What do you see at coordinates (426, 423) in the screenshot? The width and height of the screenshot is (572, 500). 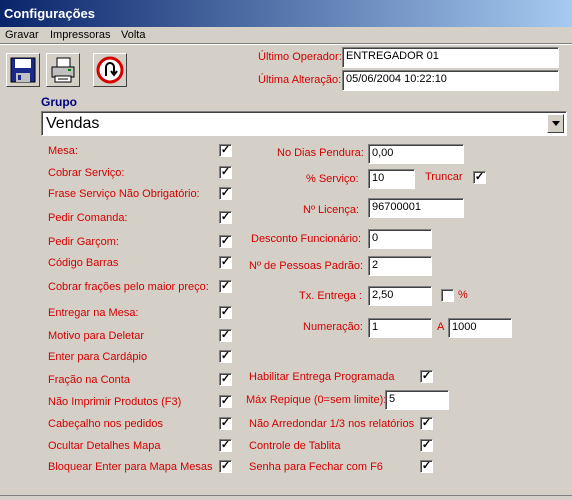 I see `nao-arred-checkbox: ✓` at bounding box center [426, 423].